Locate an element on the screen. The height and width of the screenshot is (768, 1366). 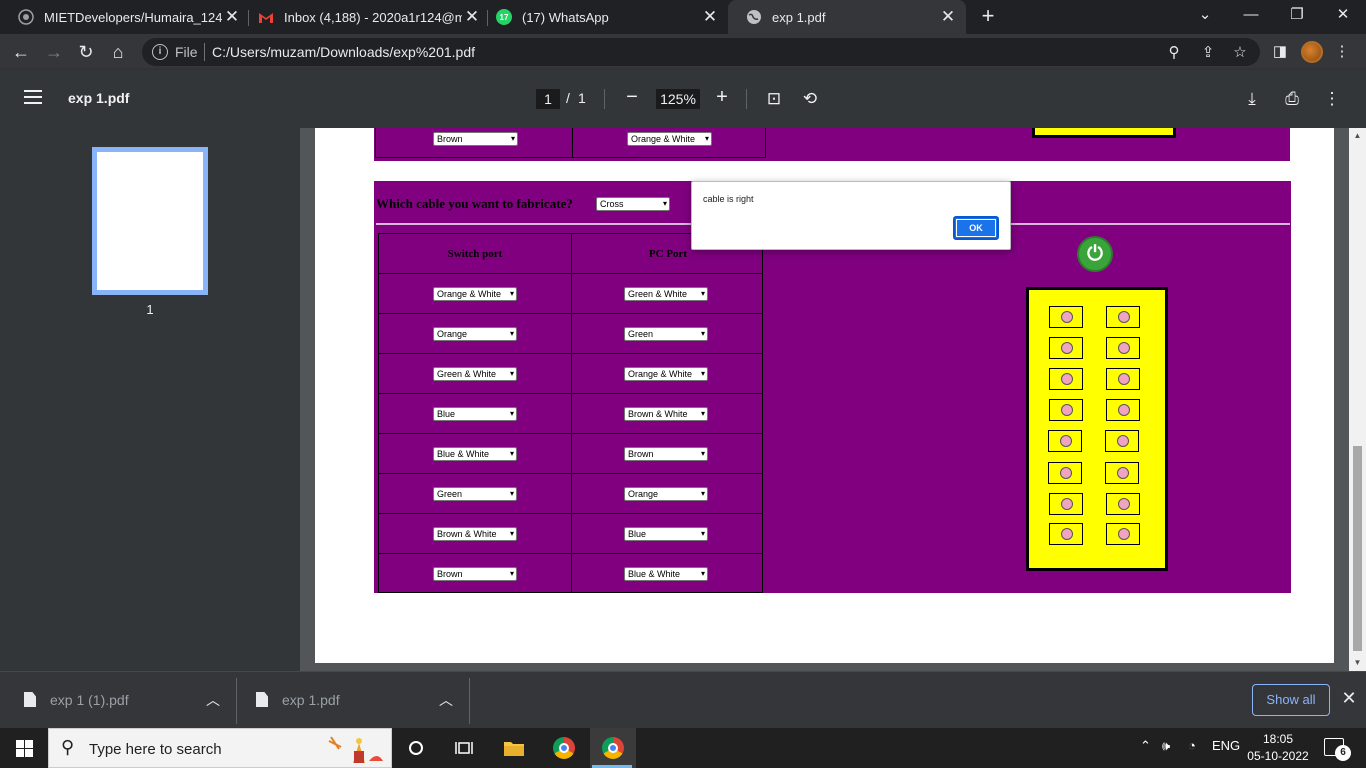
pc-port-select-2: Green ▾ is located at coordinates (666, 334).